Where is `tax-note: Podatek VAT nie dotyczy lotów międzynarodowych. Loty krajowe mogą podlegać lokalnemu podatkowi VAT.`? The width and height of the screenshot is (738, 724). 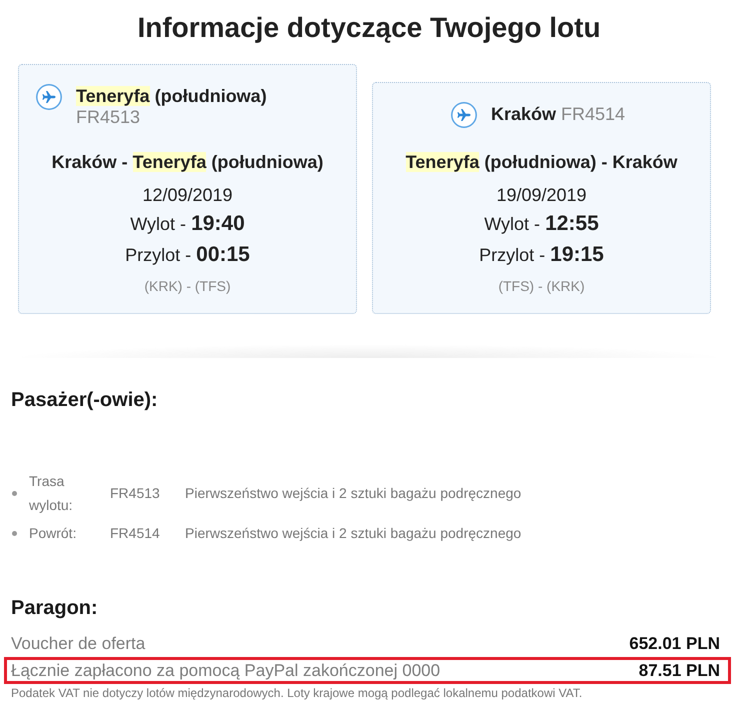 tax-note: Podatek VAT nie dotyczy lotów międzynarodowych. Loty krajowe mogą podlegać lokalnemu podatkowi VAT. is located at coordinates (297, 693).